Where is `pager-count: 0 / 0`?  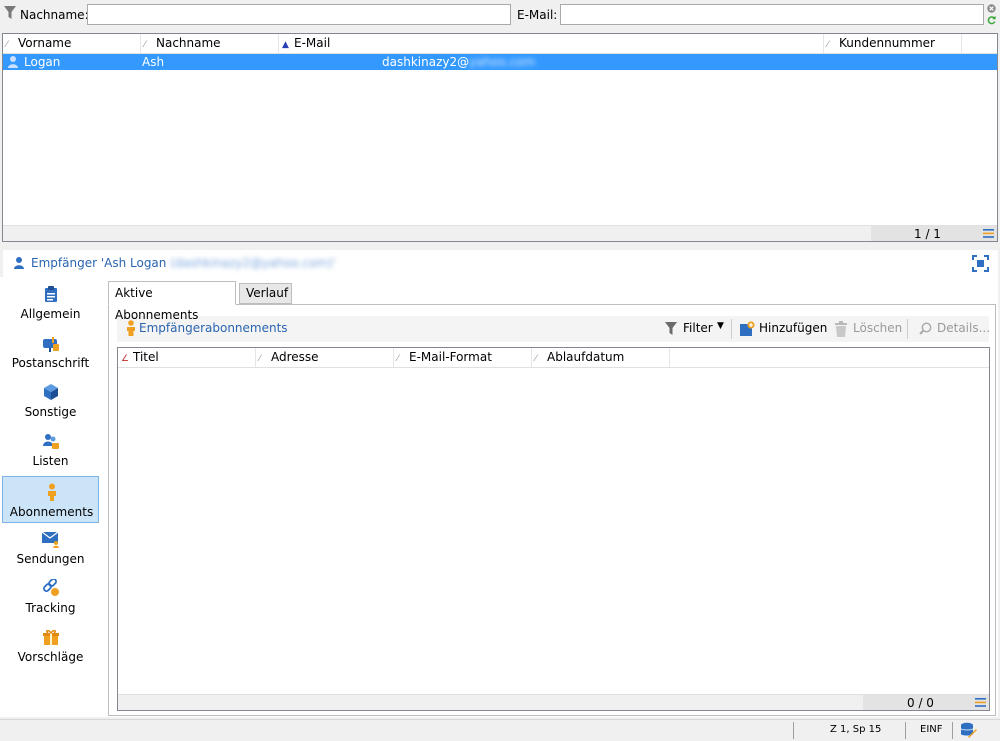
pager-count: 0 / 0 is located at coordinates (920, 703).